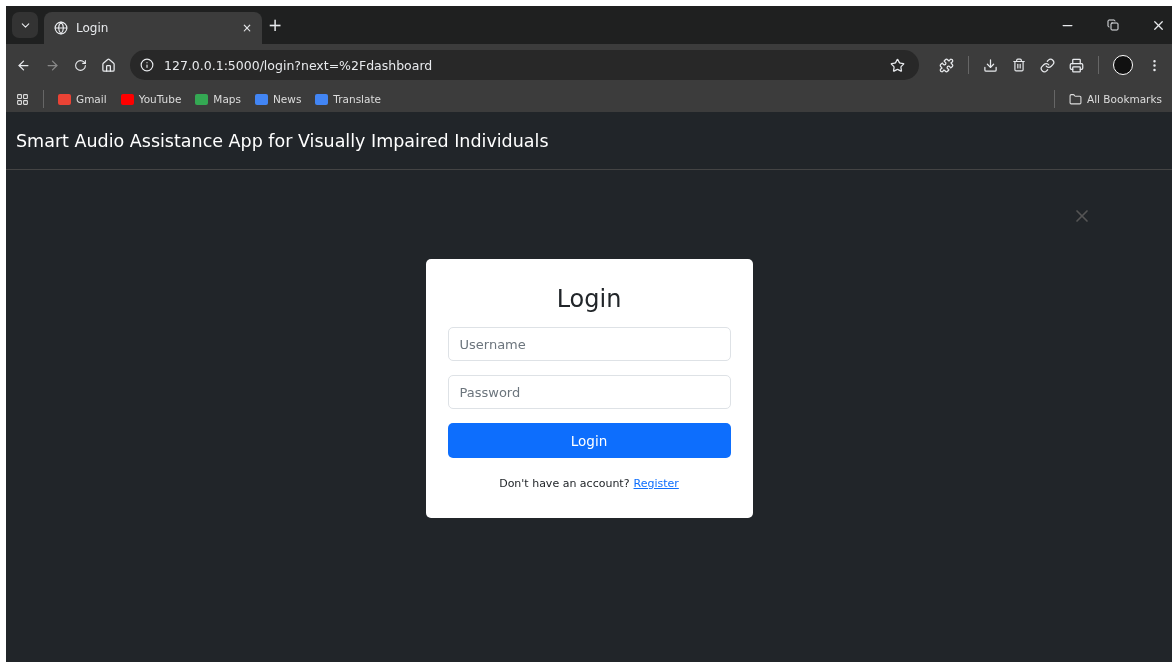  Describe the element at coordinates (348, 99) in the screenshot. I see `bookmark: Translate` at that location.